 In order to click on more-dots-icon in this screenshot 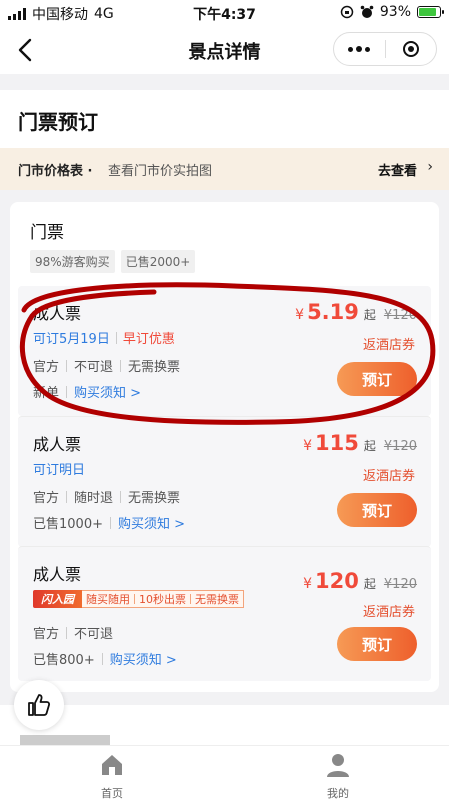, I will do `click(359, 49)`.